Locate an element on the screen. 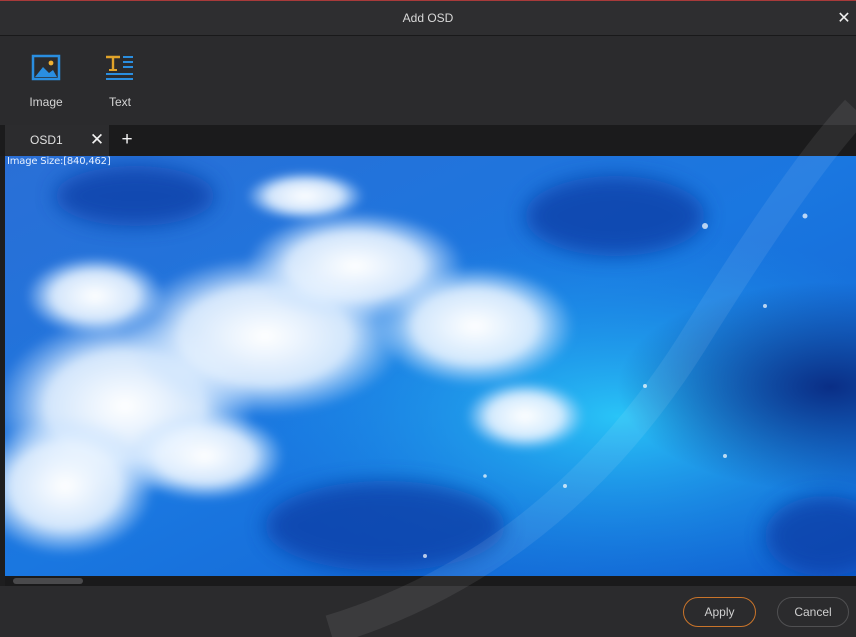  image-size-label: Image Size:[840,462] is located at coordinates (59, 161).